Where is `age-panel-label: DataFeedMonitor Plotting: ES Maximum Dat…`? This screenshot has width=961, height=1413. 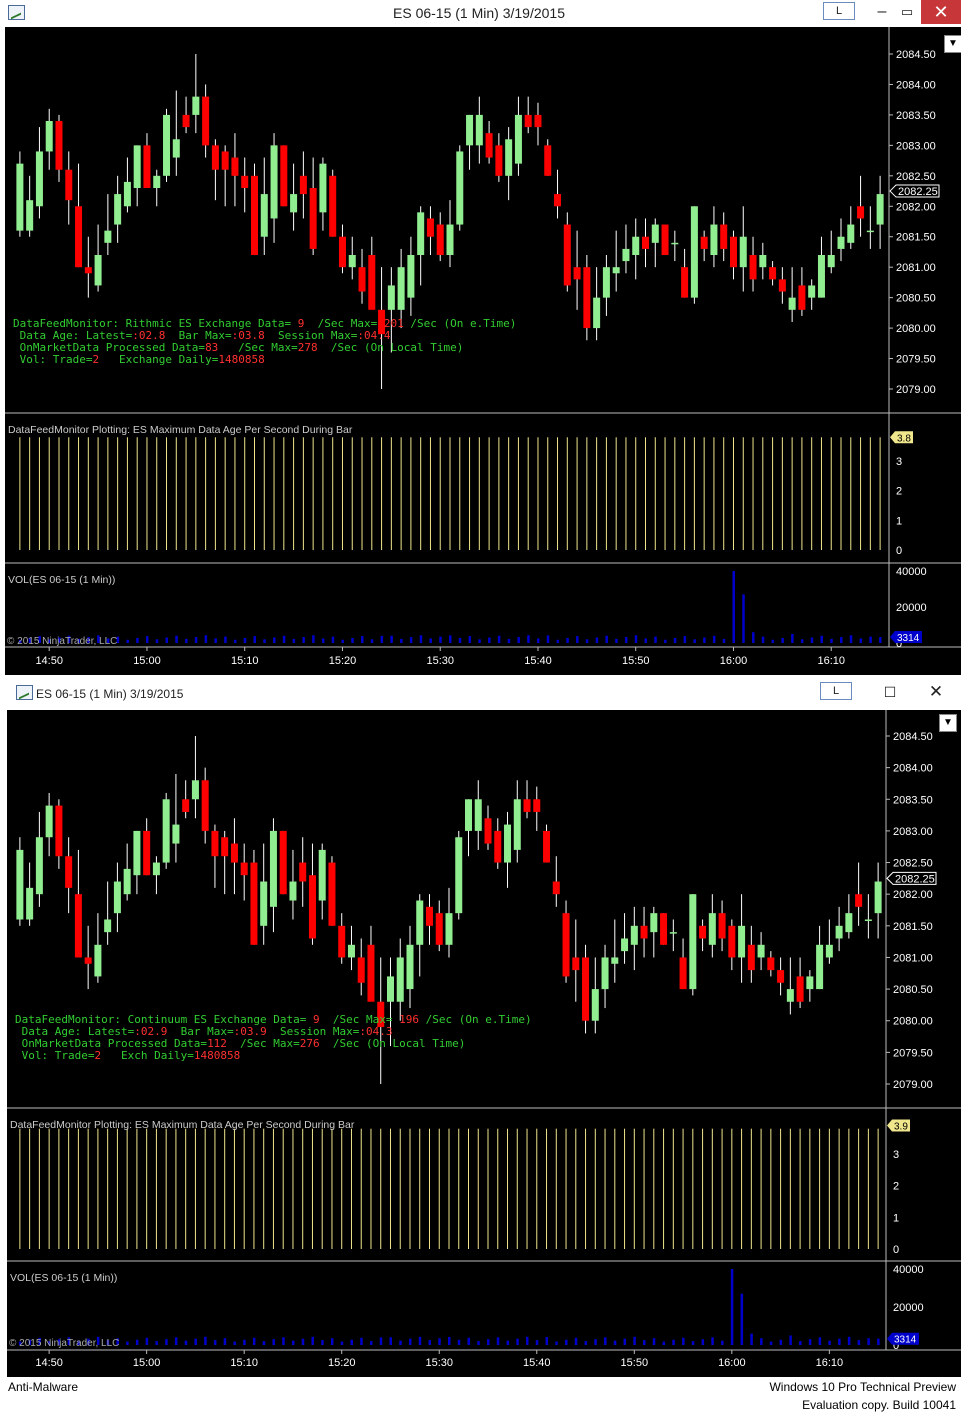 age-panel-label: DataFeedMonitor Plotting: ES Maximum Dat… is located at coordinates (180, 430).